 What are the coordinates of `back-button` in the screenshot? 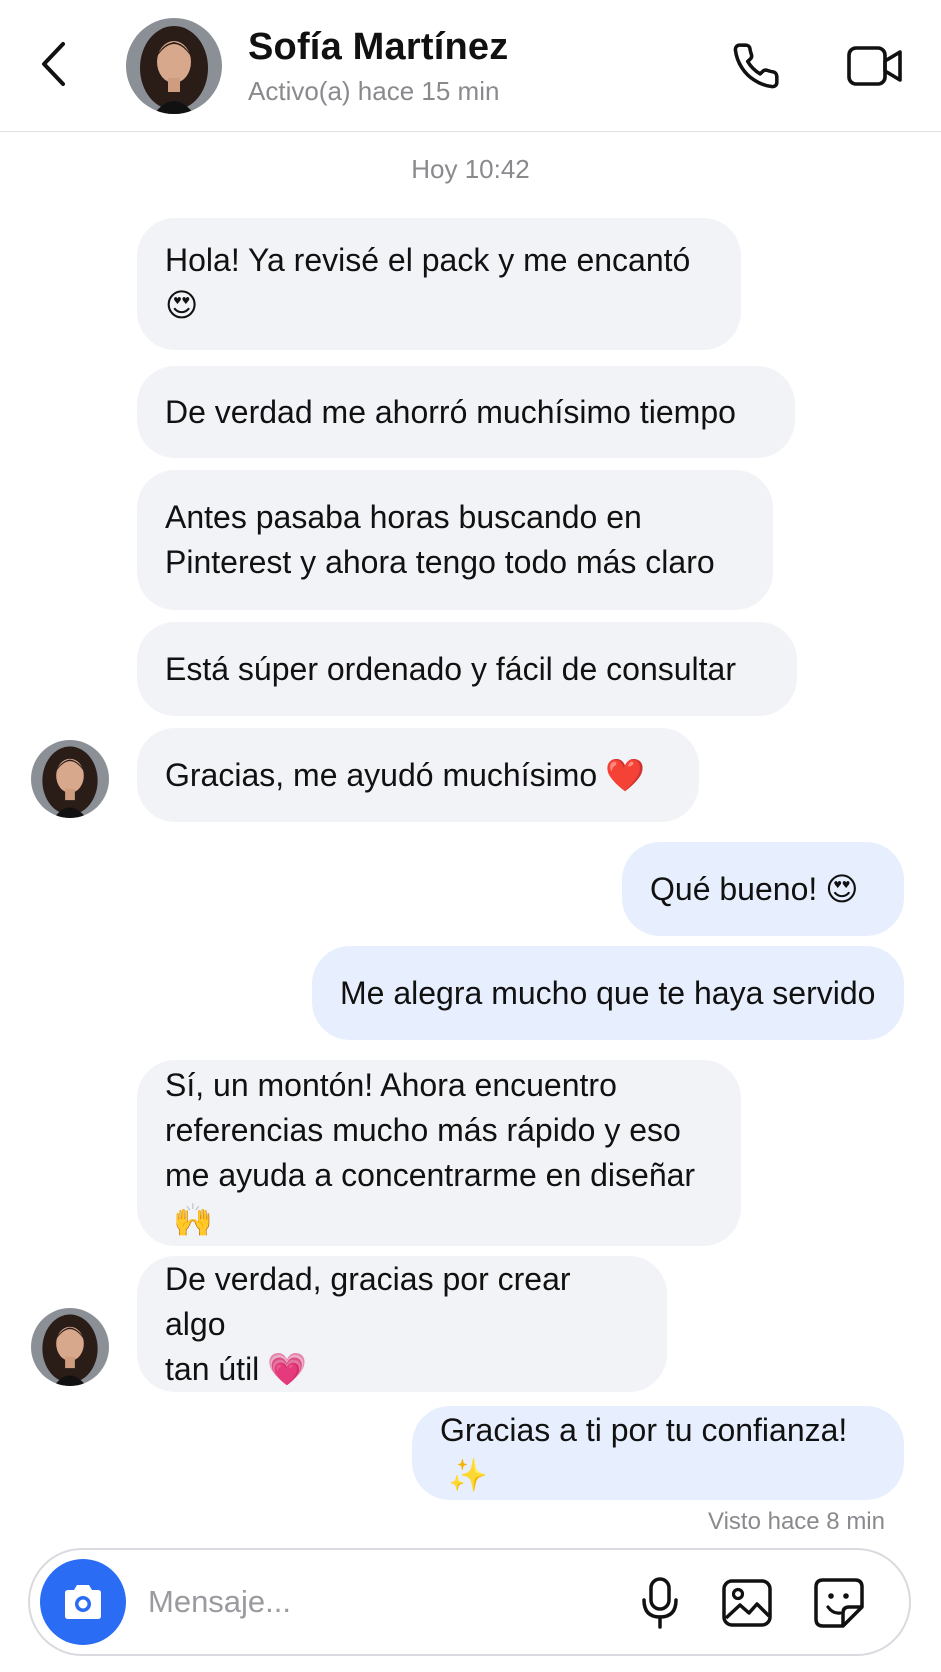 It's located at (53, 64).